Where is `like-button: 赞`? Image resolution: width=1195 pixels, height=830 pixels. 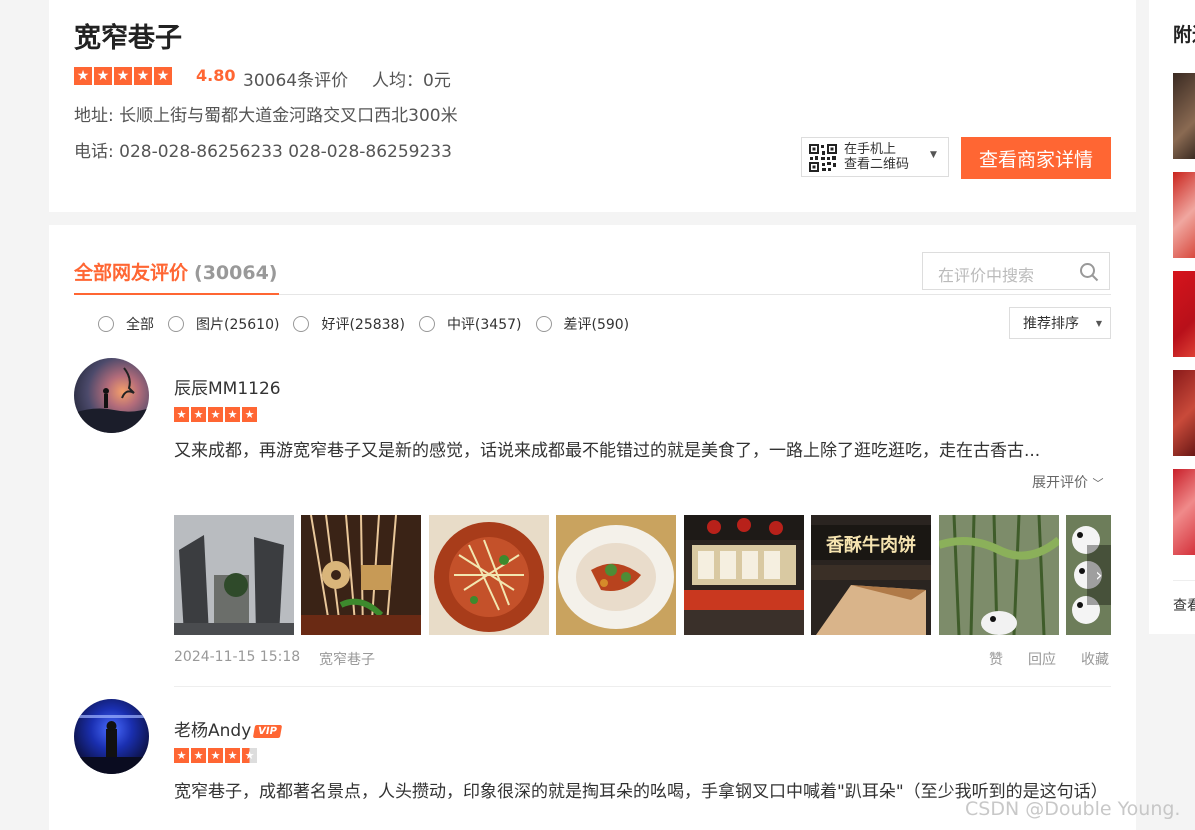
like-button: 赞 is located at coordinates (996, 659).